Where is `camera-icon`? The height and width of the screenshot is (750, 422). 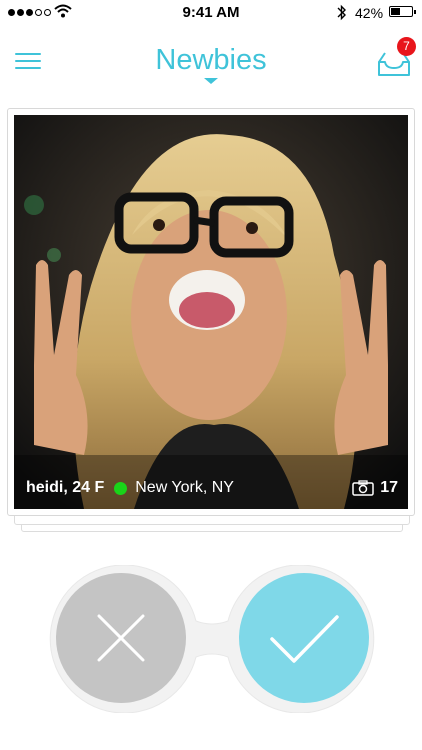
camera-icon is located at coordinates (363, 488).